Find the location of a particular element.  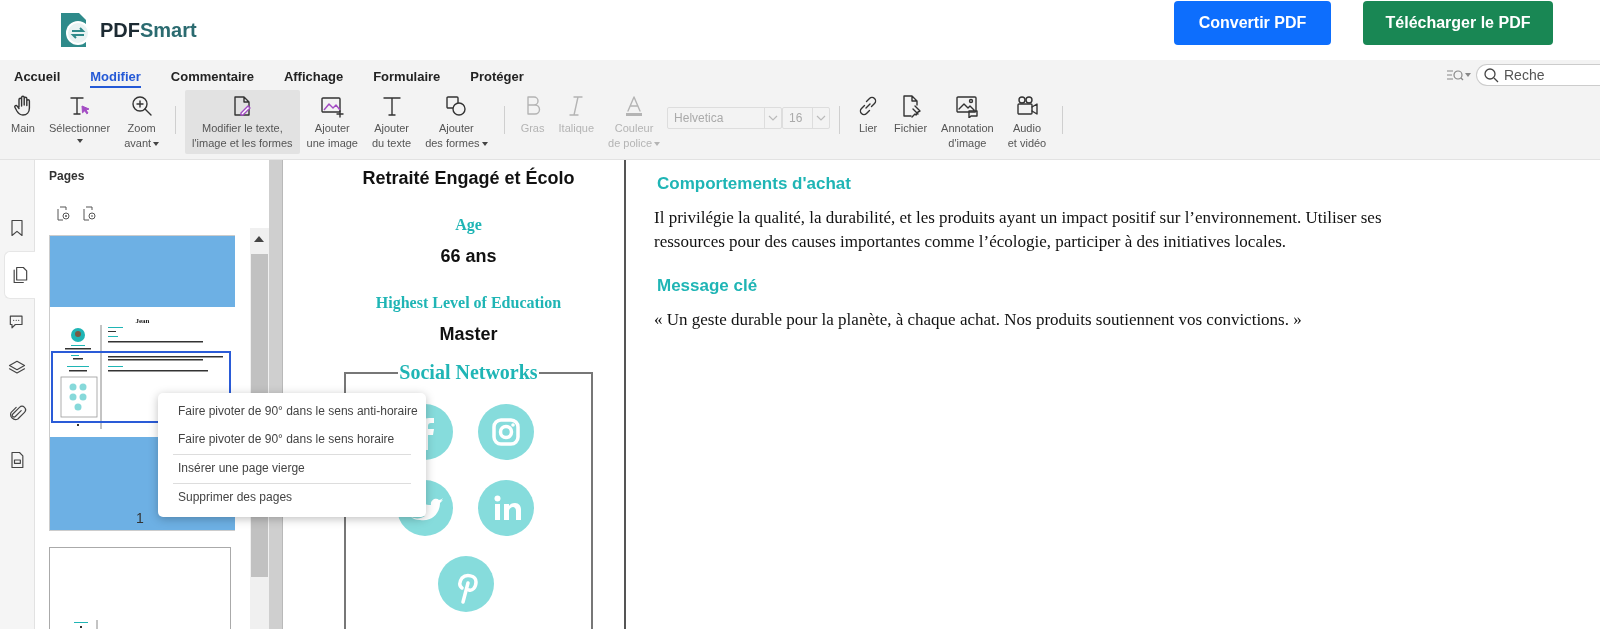

section-heading: Comportements d'achat is located at coordinates (754, 184).